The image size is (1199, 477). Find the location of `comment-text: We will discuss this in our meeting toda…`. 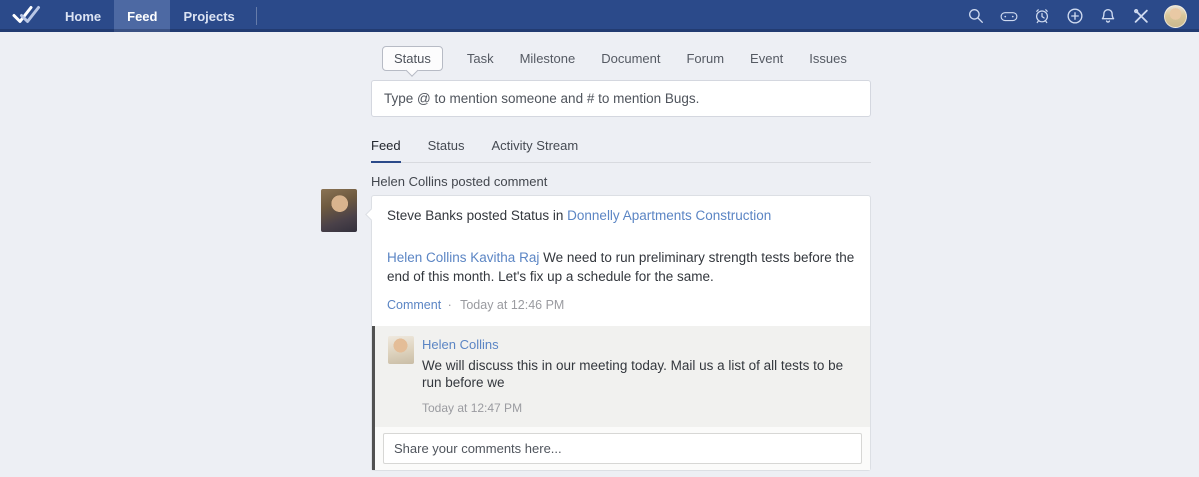

comment-text: We will discuss this in our meeting toda… is located at coordinates (633, 374).